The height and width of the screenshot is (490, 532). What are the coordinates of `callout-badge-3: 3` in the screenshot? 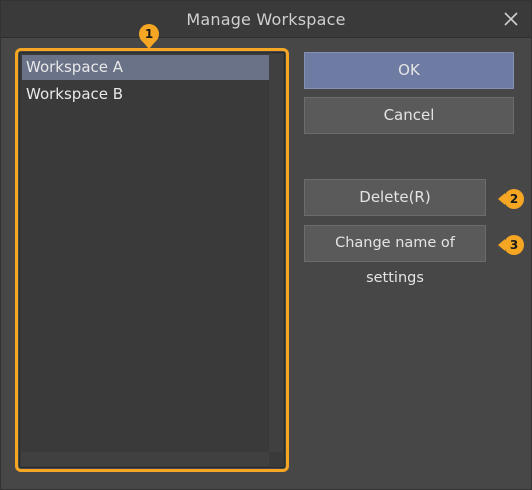 It's located at (514, 245).